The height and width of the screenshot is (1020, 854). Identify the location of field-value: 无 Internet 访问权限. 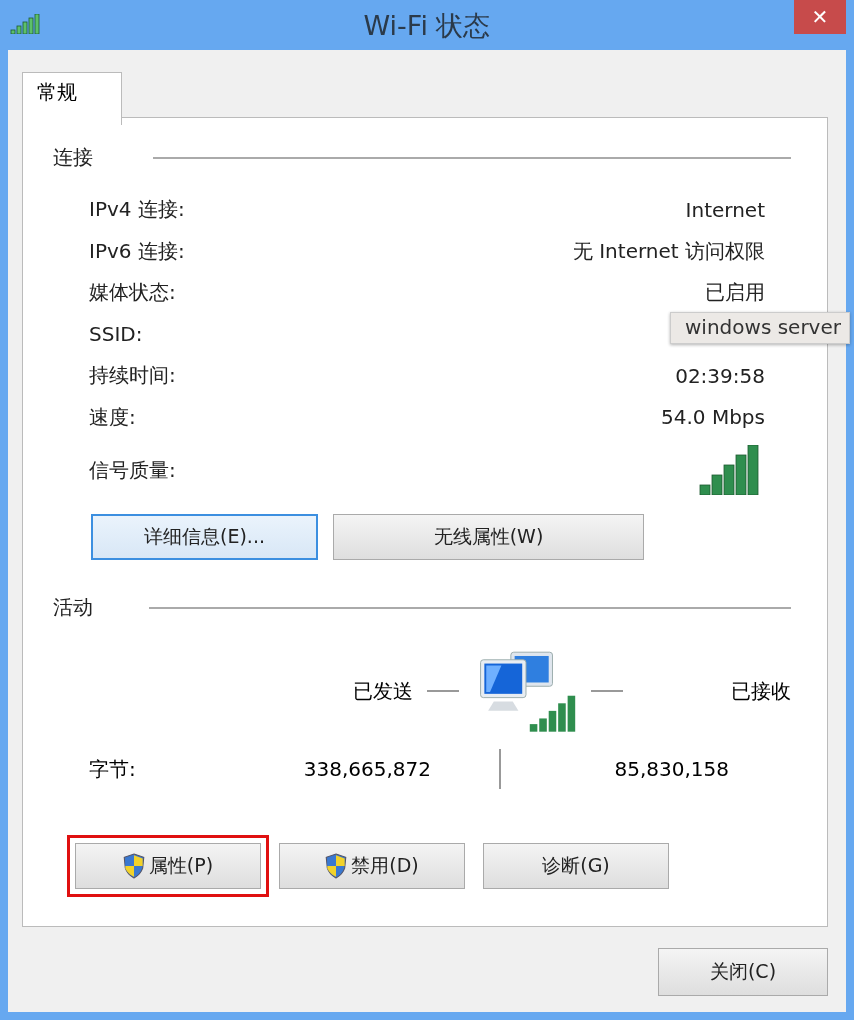
(668, 251).